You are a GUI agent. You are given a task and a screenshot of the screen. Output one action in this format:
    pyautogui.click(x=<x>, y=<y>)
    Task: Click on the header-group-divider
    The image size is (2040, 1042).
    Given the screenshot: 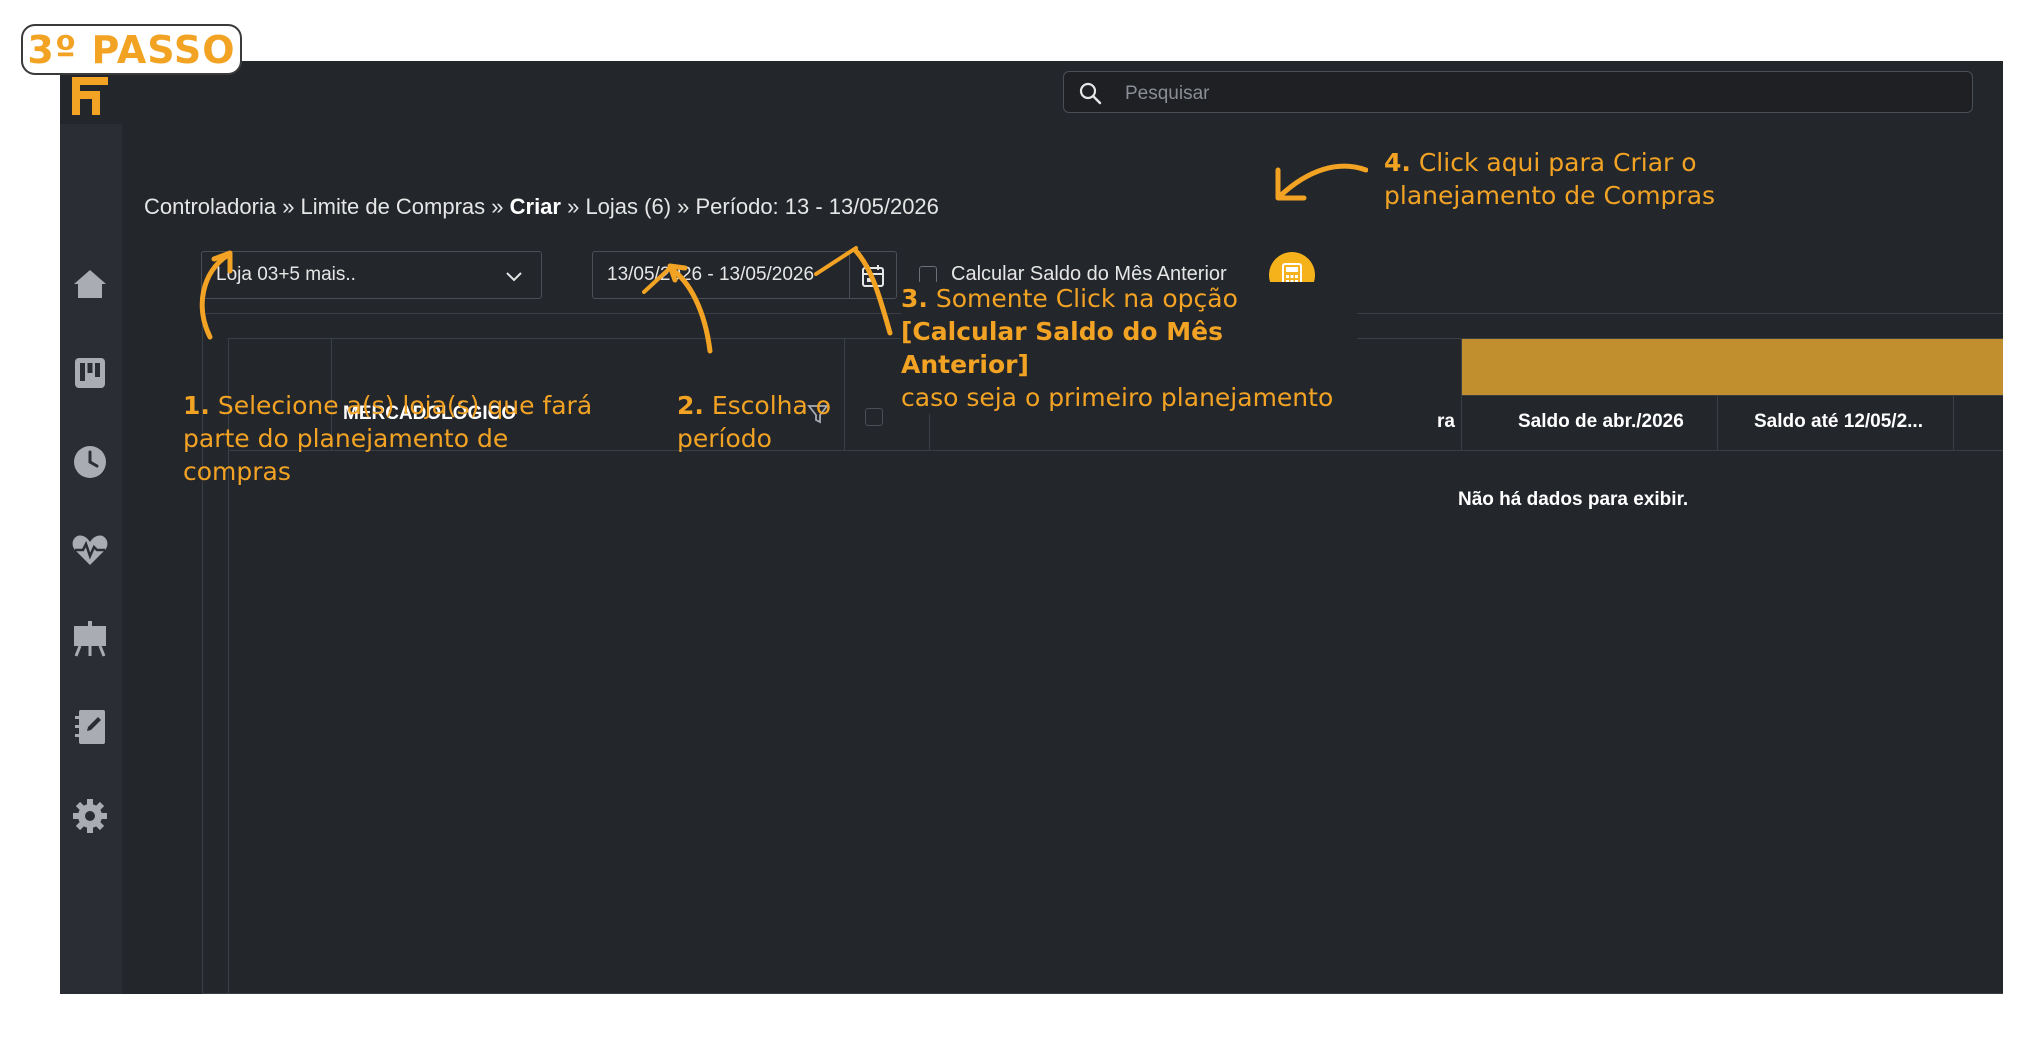 What is the action you would take?
    pyautogui.click(x=1732, y=395)
    